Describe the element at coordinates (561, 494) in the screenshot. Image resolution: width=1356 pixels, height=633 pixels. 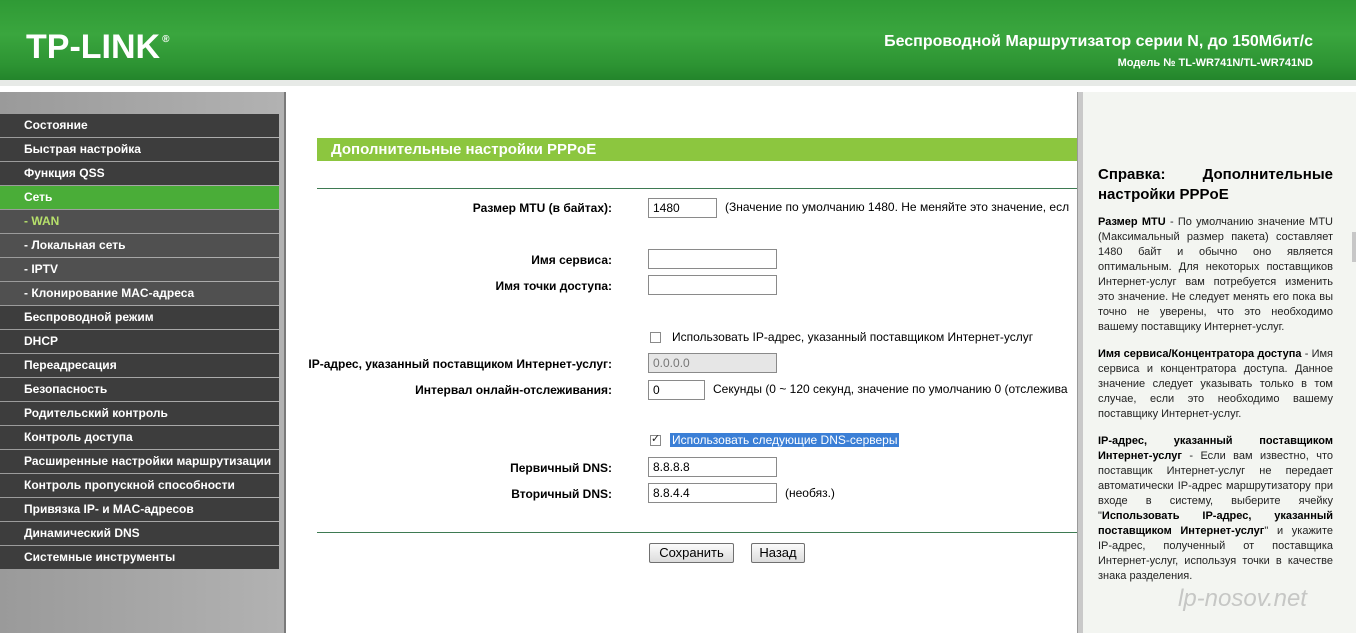
I see `secondary-dns-label: Вторичный DNS:` at that location.